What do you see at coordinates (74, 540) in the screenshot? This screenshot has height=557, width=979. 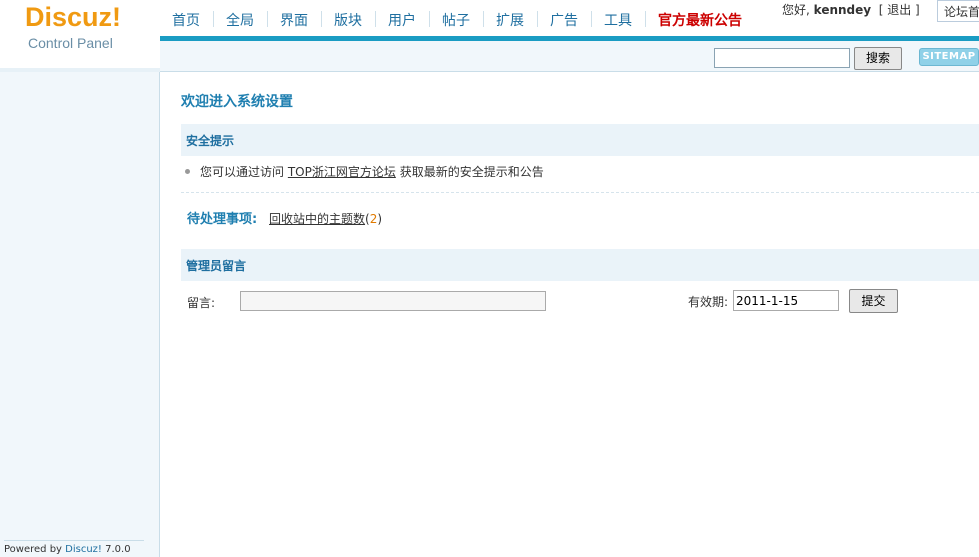 I see `footer-divider` at bounding box center [74, 540].